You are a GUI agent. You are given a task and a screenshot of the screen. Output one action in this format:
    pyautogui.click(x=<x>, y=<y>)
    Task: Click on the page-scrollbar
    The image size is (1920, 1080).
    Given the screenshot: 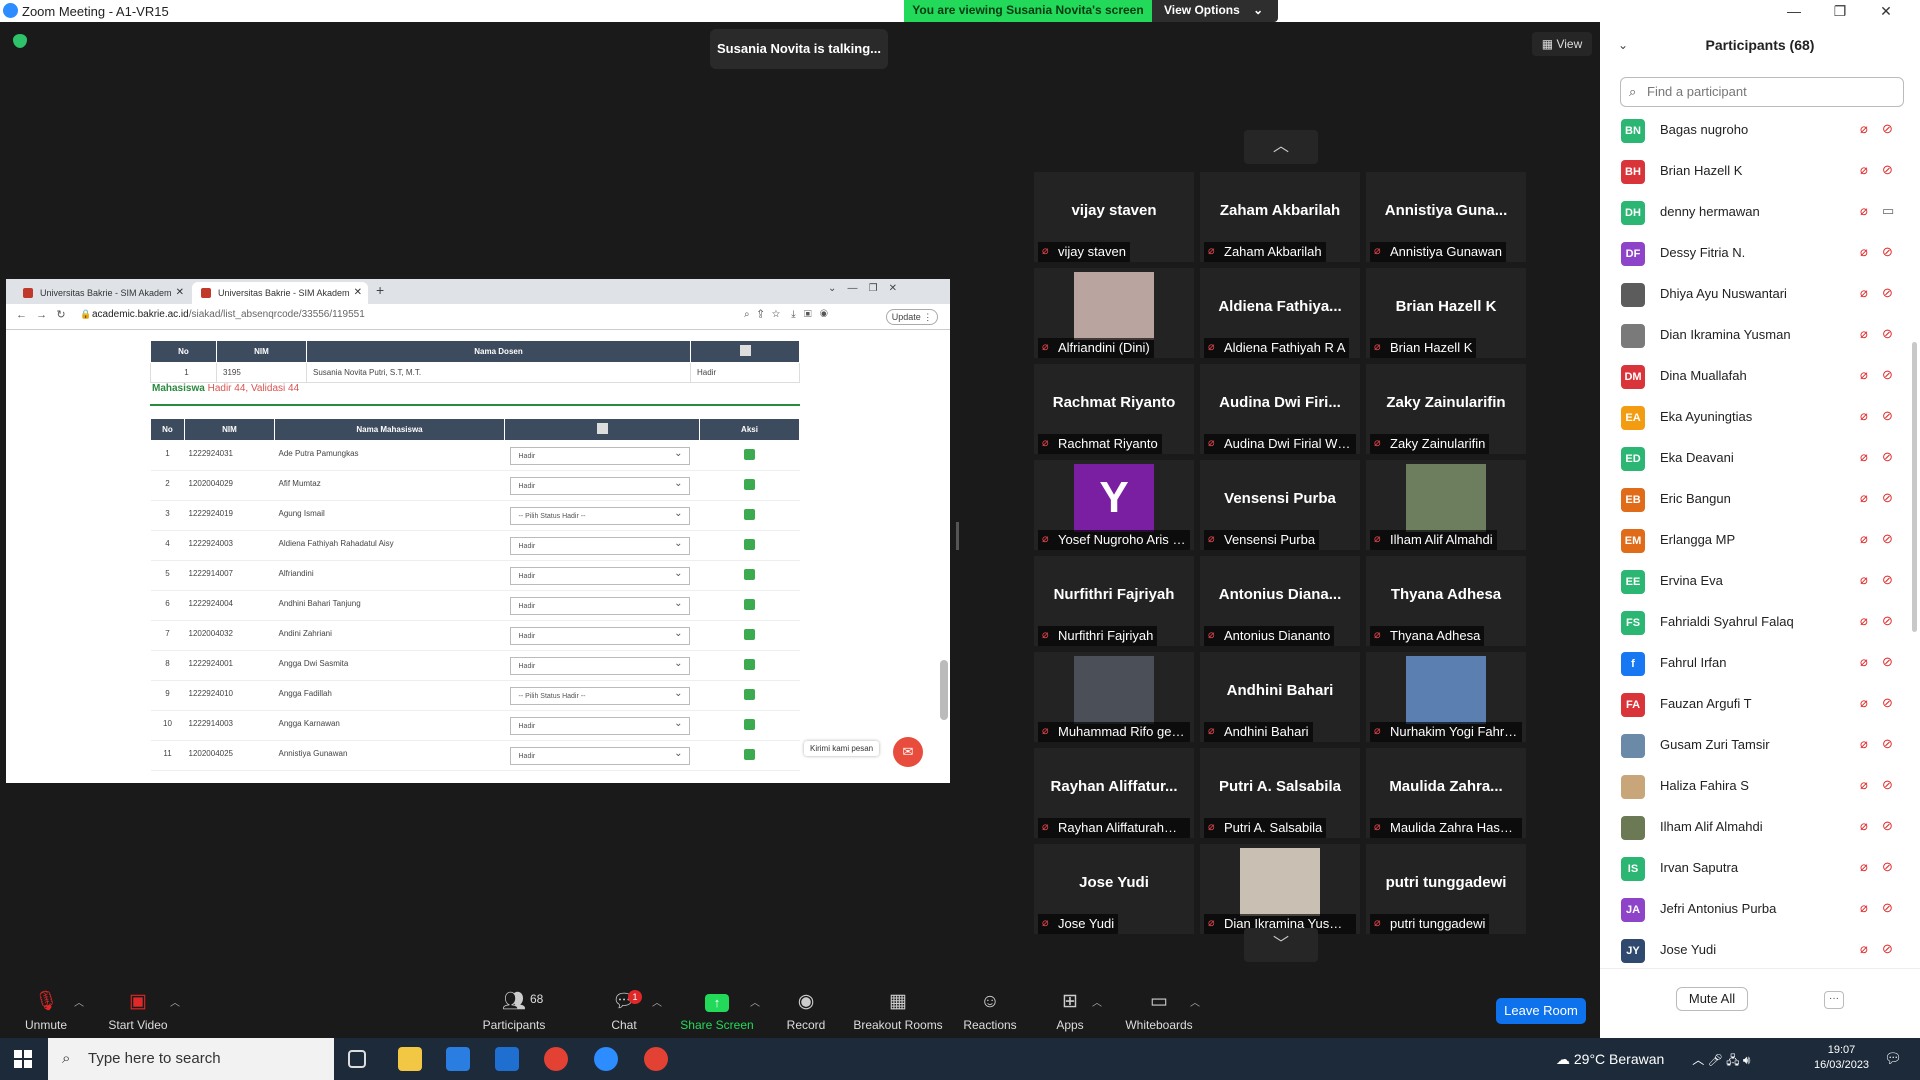 What is the action you would take?
    pyautogui.click(x=944, y=690)
    